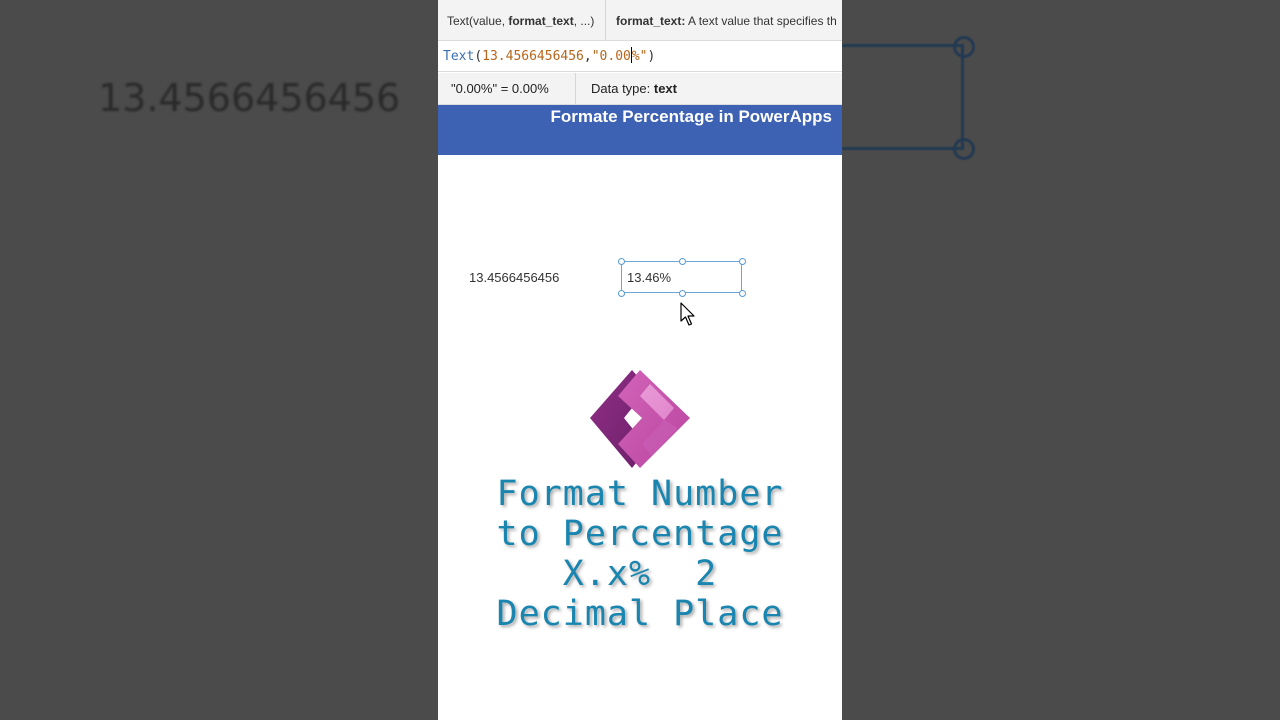 This screenshot has width=1280, height=720. I want to click on formula-number-arg: 13.4566456456, so click(533, 56).